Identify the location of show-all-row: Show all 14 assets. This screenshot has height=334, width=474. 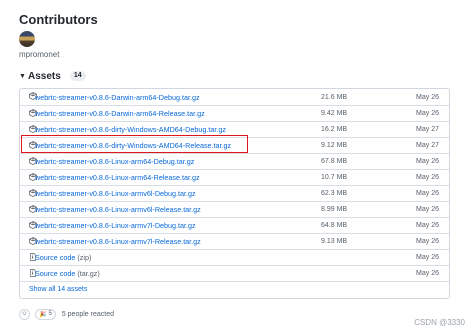
(234, 289).